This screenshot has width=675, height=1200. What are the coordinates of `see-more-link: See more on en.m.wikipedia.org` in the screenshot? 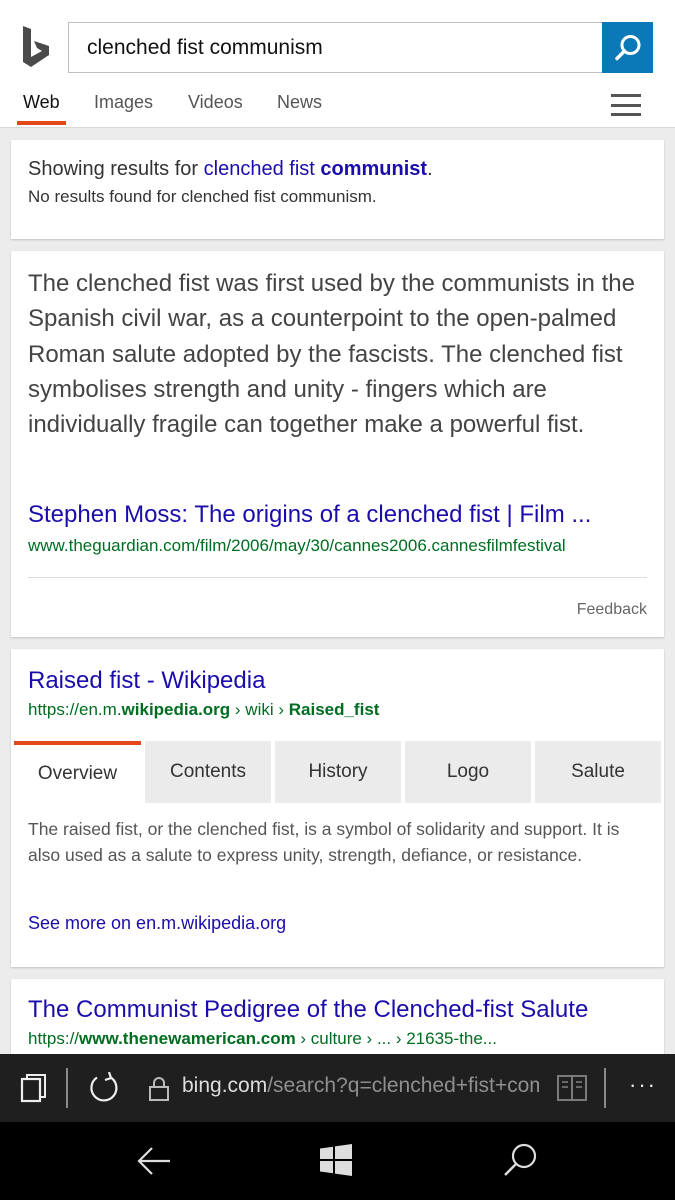 It's located at (157, 923).